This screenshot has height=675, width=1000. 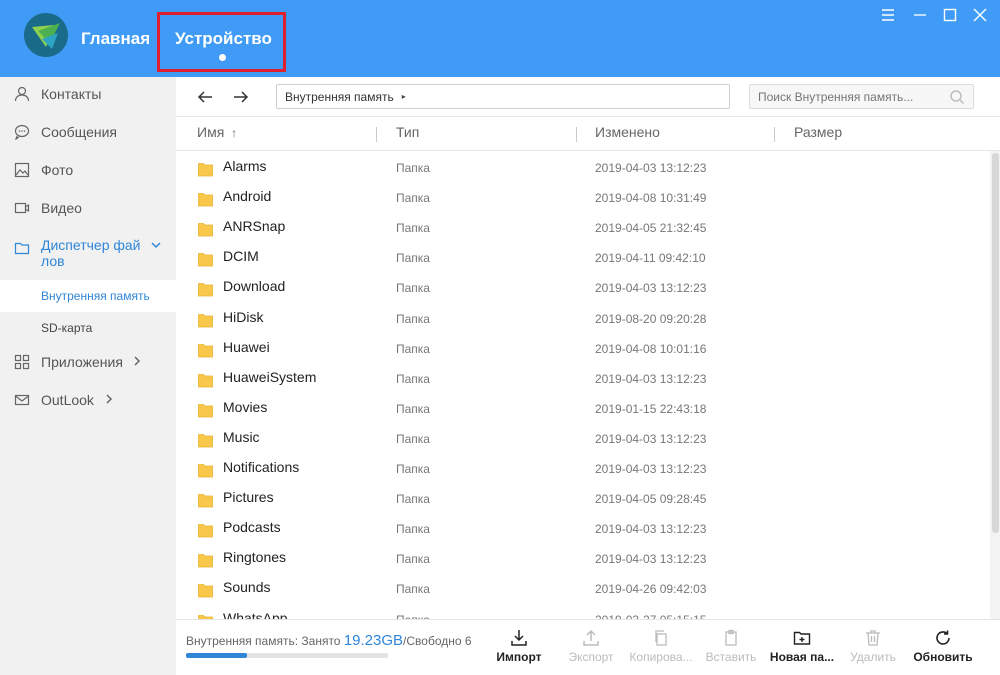 What do you see at coordinates (583, 286) in the screenshot?
I see `table-row: Download Папка 2019-04-03 13:12:23` at bounding box center [583, 286].